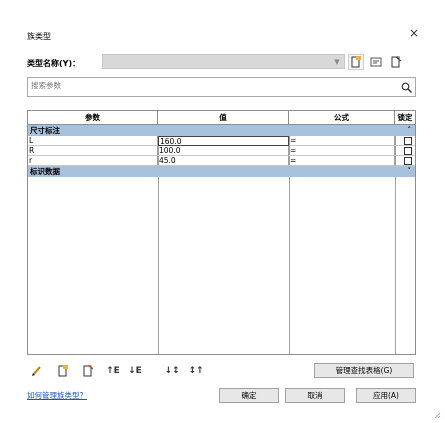  Describe the element at coordinates (386, 395) in the screenshot. I see `apply-button: 应用(A)` at that location.